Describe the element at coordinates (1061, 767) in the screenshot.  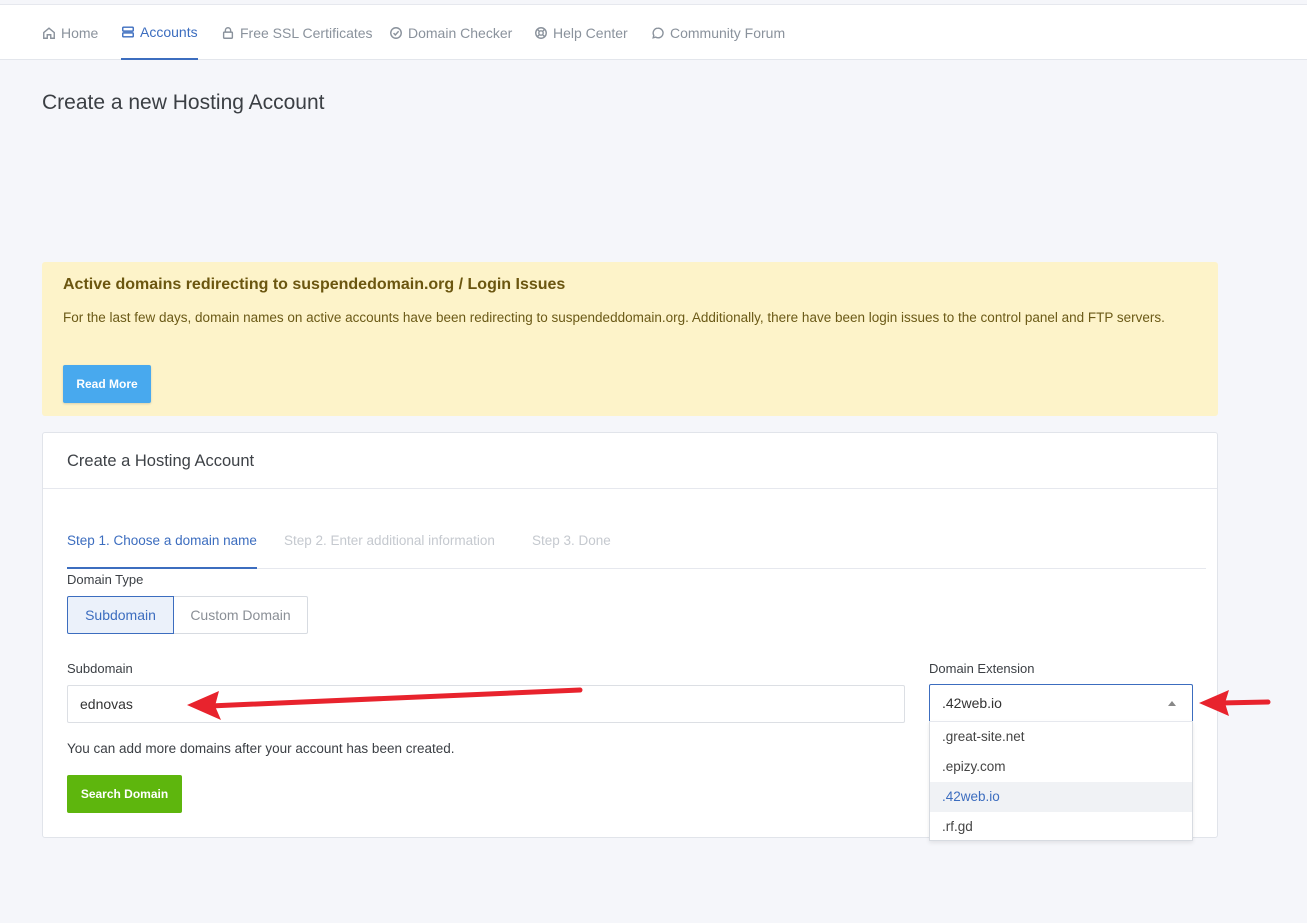
I see `extension-option: .epizy.com` at that location.